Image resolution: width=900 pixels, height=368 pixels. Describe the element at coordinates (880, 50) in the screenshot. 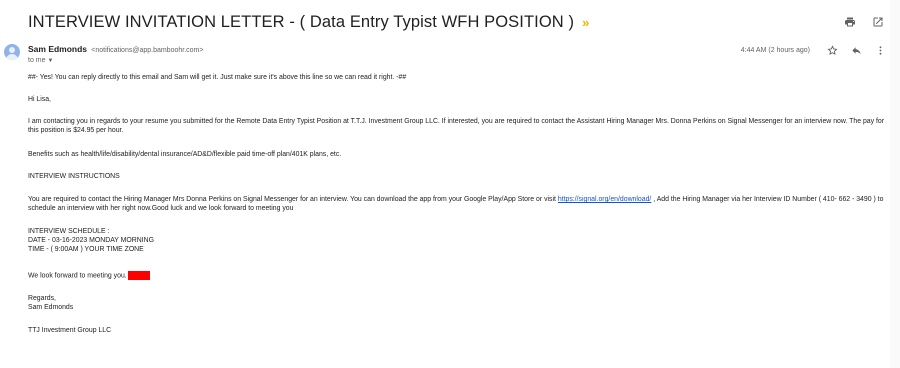

I see `more-options-icon` at that location.